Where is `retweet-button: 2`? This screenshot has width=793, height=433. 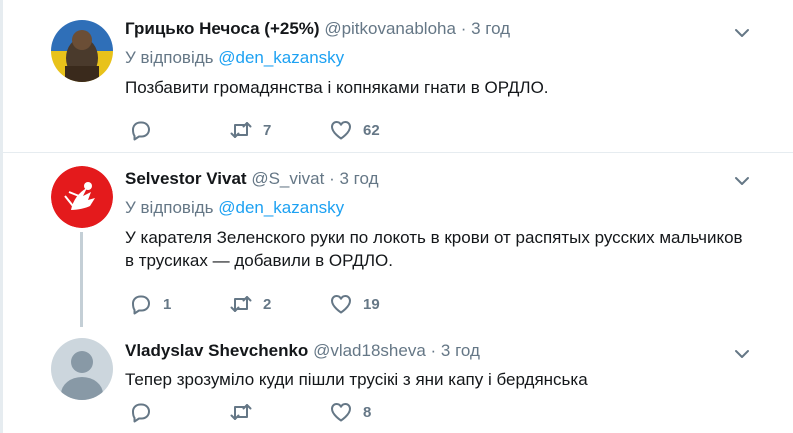 retweet-button: 2 is located at coordinates (279, 304).